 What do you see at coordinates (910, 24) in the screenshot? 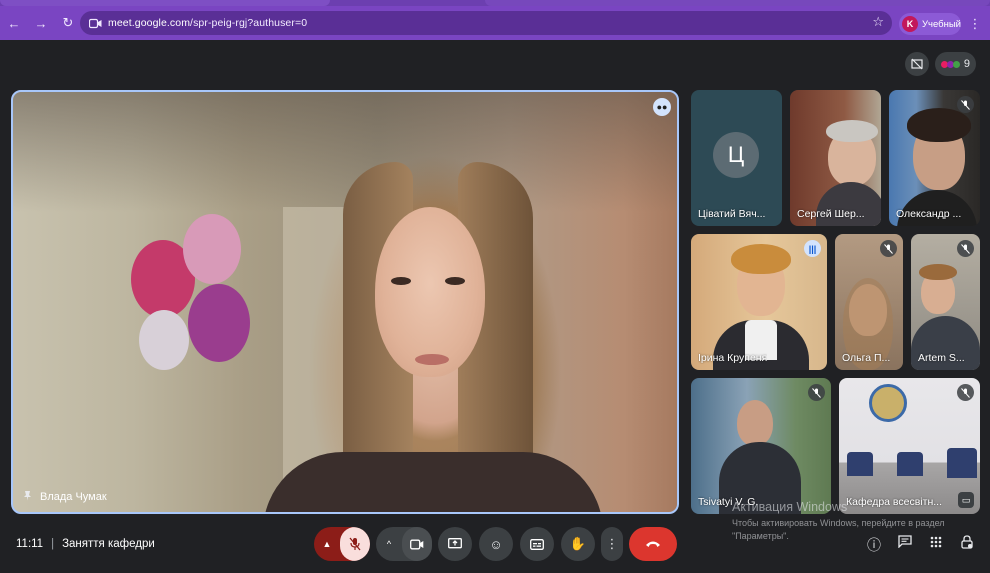
I see `profile-avatar: K` at bounding box center [910, 24].